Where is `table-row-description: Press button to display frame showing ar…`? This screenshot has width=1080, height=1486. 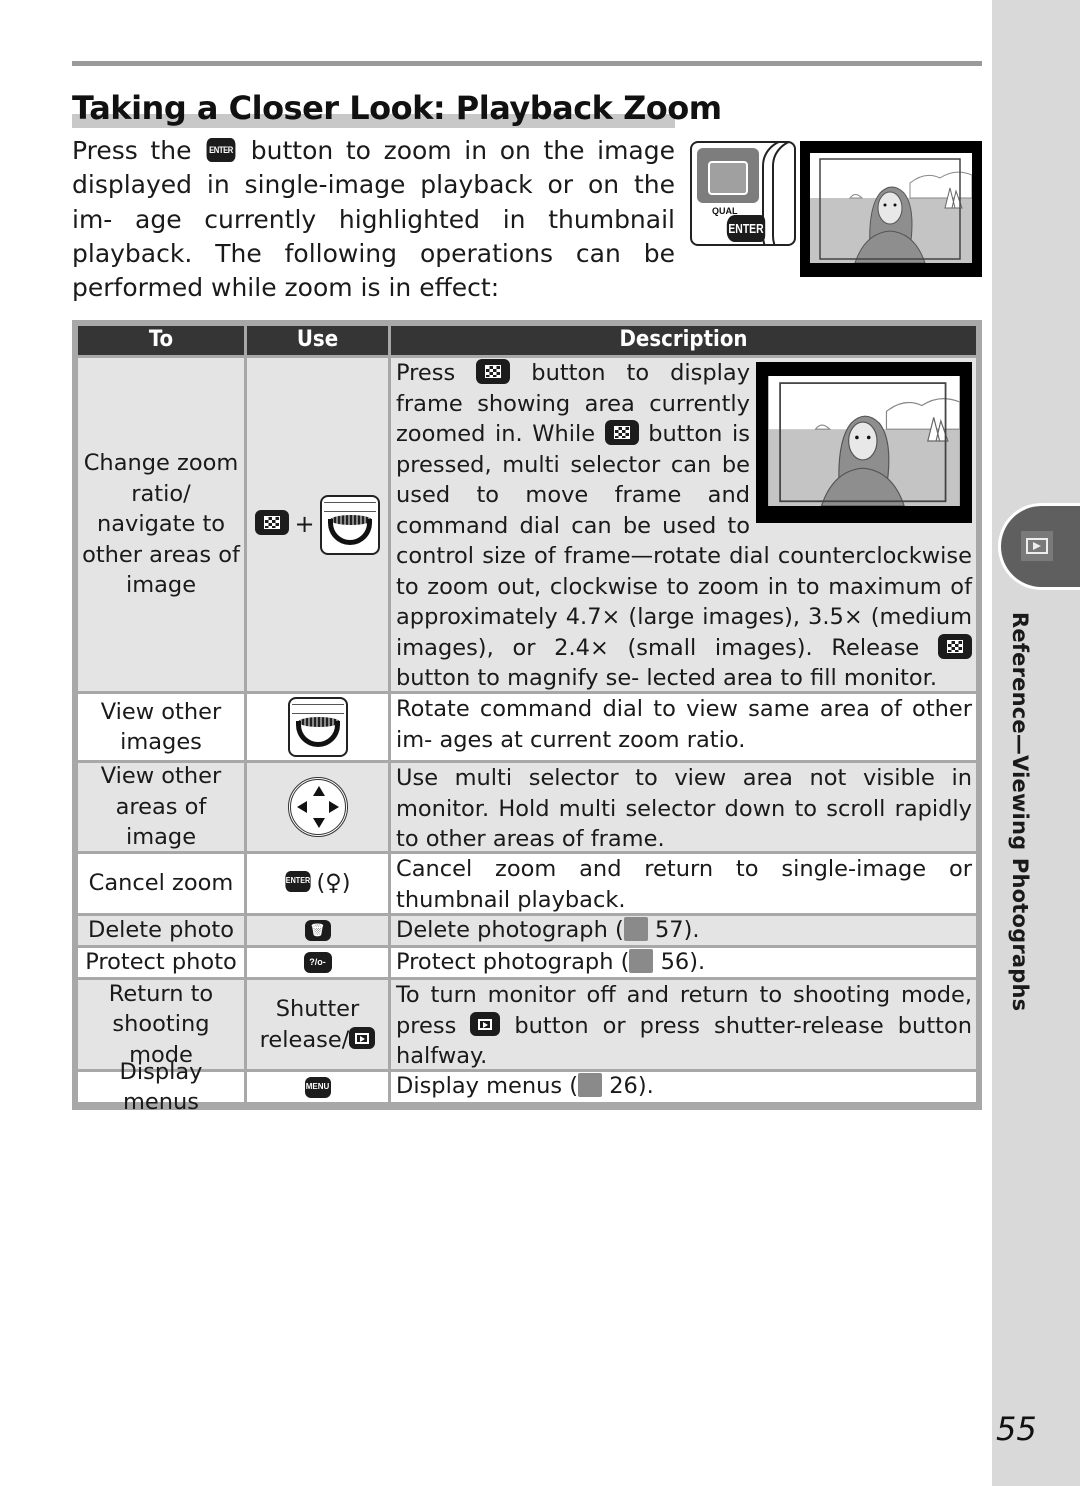 table-row-description: Press button to display frame showing ar… is located at coordinates (683, 524).